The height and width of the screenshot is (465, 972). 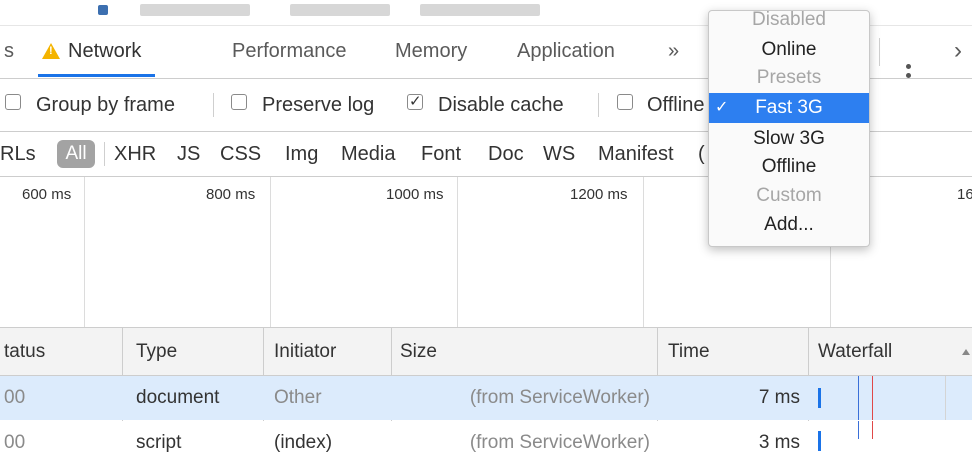 I want to click on menu-item-online: Online, so click(x=789, y=50).